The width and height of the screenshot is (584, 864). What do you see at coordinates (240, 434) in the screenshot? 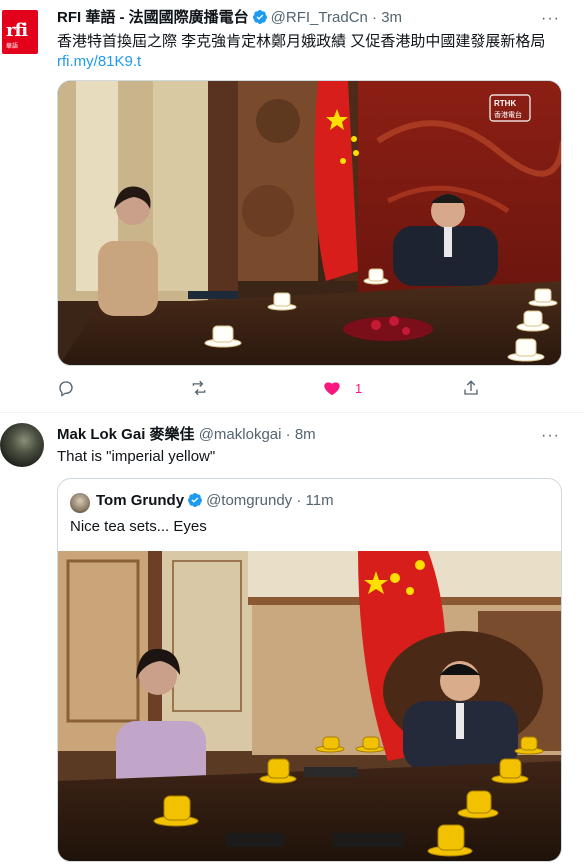
I see `author-handle: @maklokgai` at bounding box center [240, 434].